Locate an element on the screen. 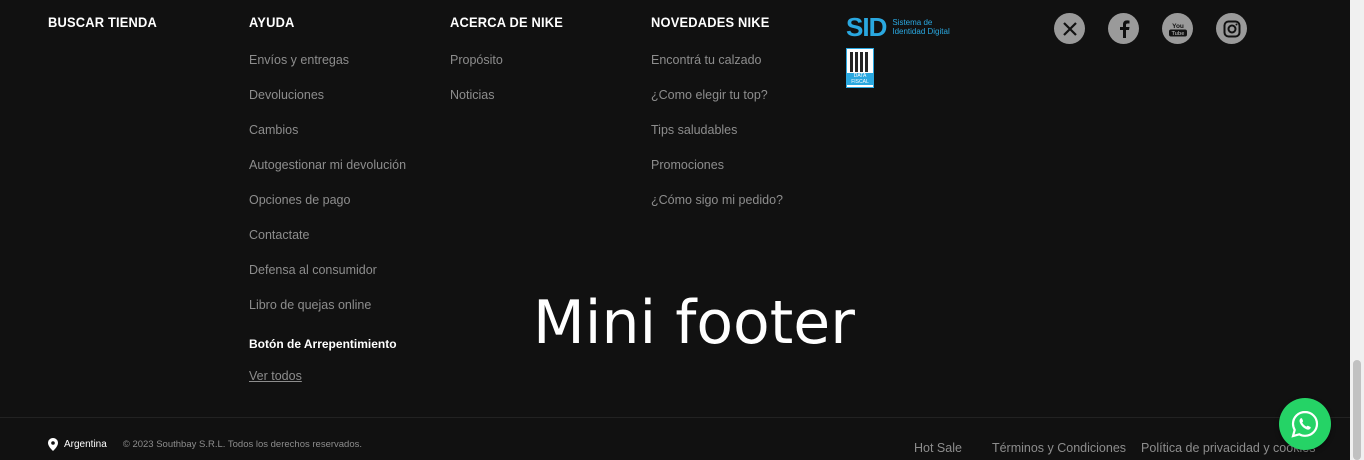  footer-divider is located at coordinates (682, 417).